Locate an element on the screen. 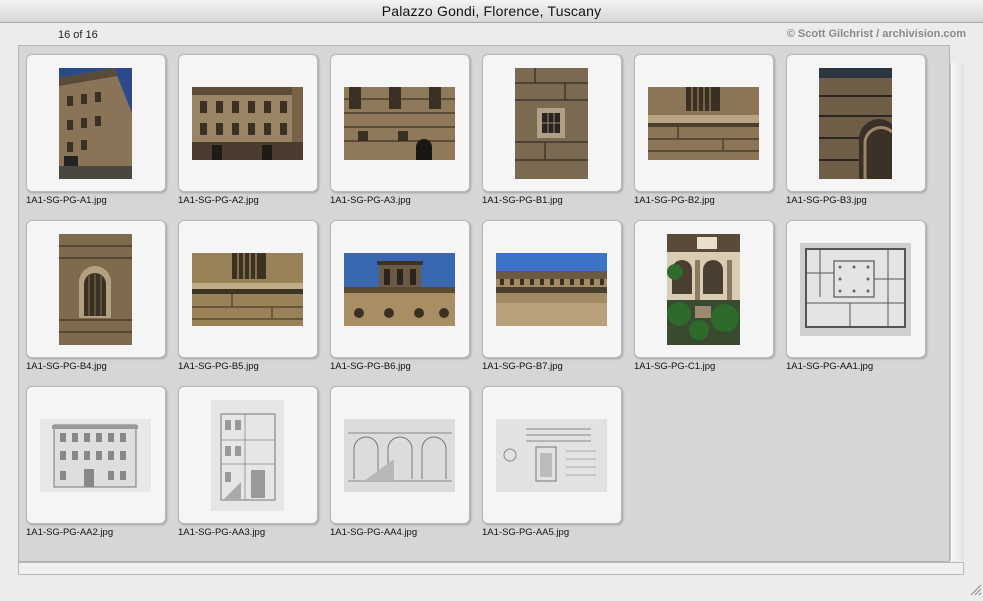 The width and height of the screenshot is (983, 601). courtyard-photo-icon is located at coordinates (703, 289).